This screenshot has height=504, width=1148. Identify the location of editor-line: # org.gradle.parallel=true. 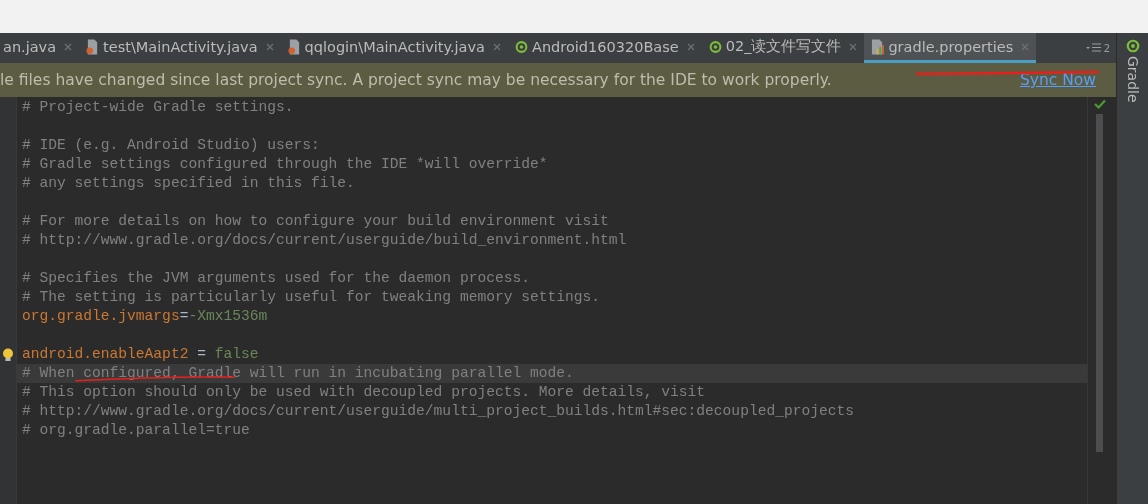
(136, 430).